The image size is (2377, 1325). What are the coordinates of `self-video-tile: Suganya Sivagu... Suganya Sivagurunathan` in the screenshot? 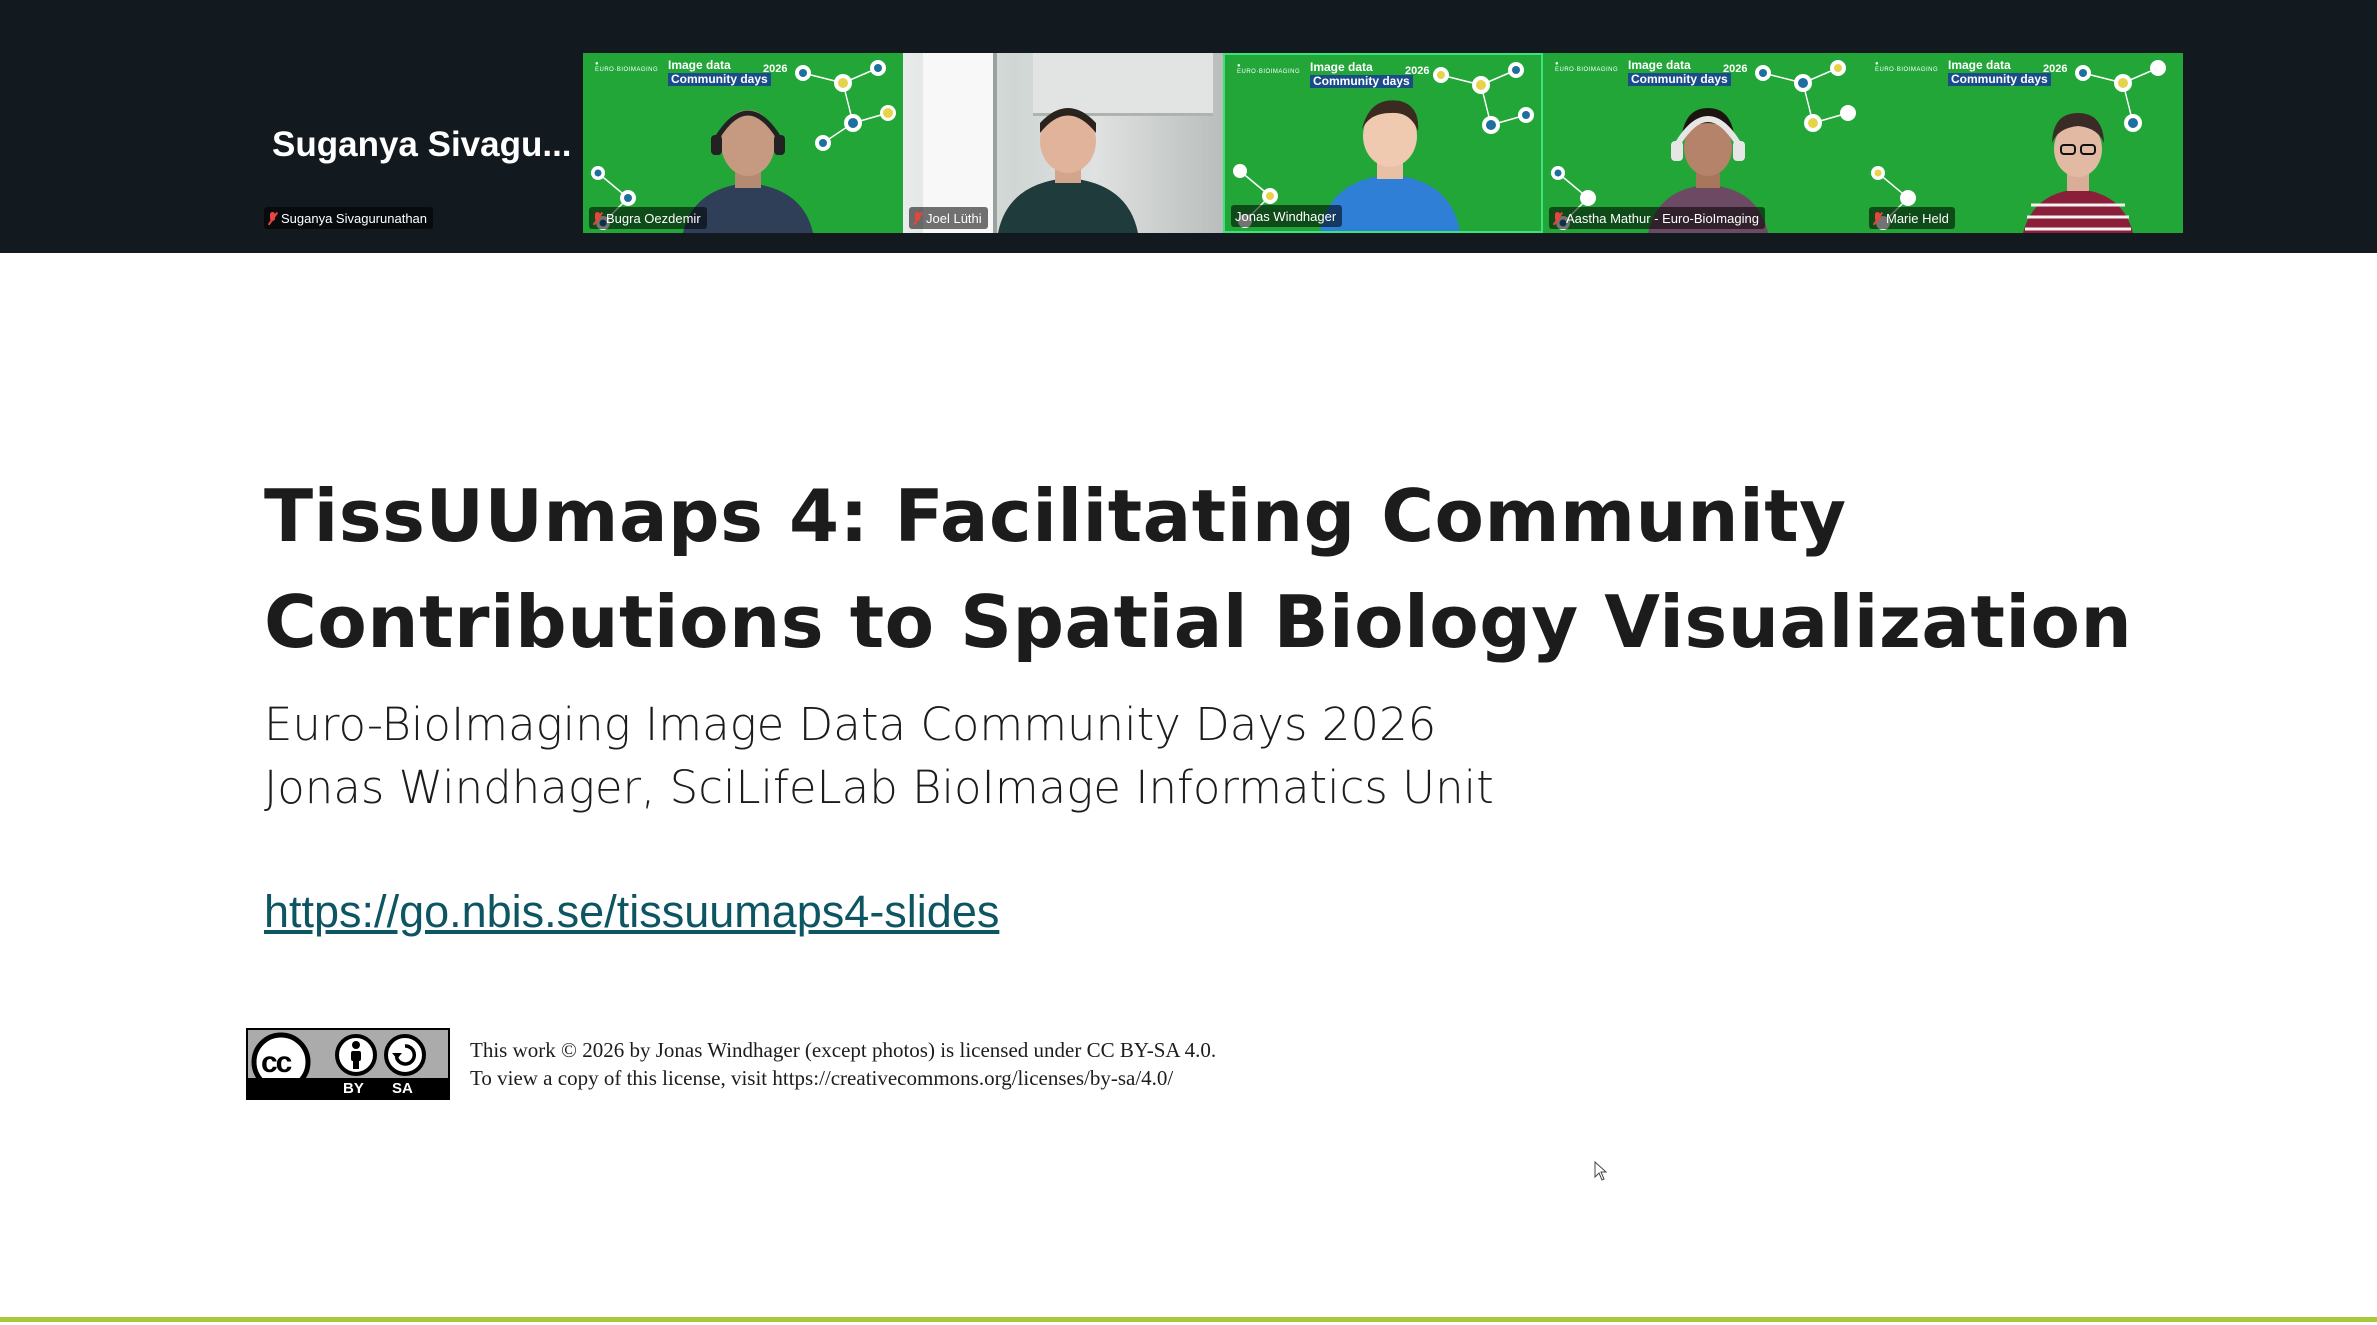 It's located at (419, 143).